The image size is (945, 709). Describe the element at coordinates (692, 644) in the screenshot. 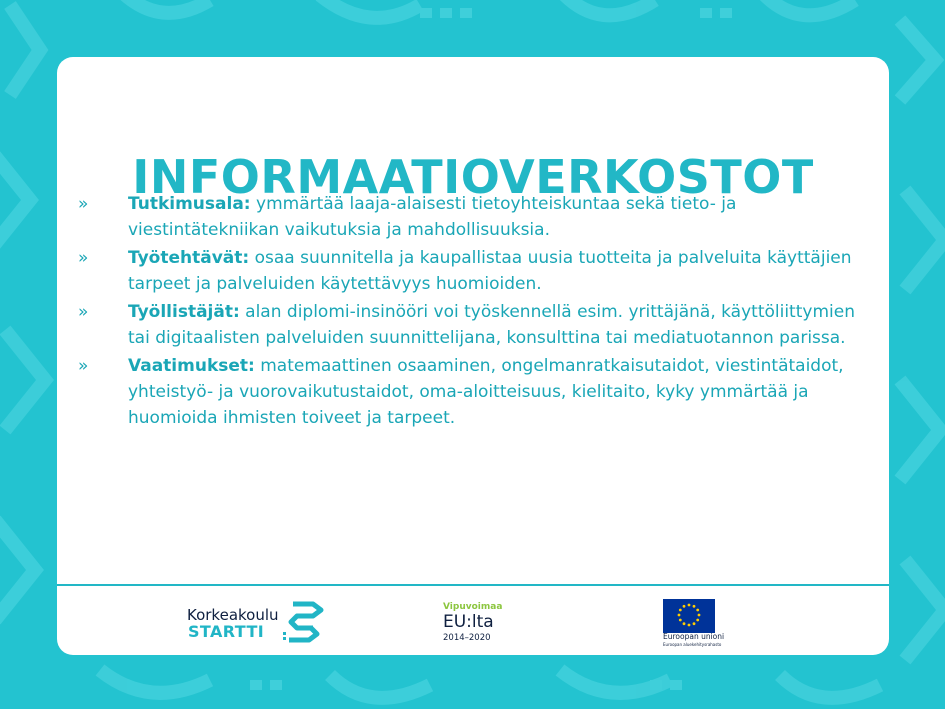

I see `logo-text-aluekehitysrahasto: Euroopan aluekehitysrahasto` at that location.